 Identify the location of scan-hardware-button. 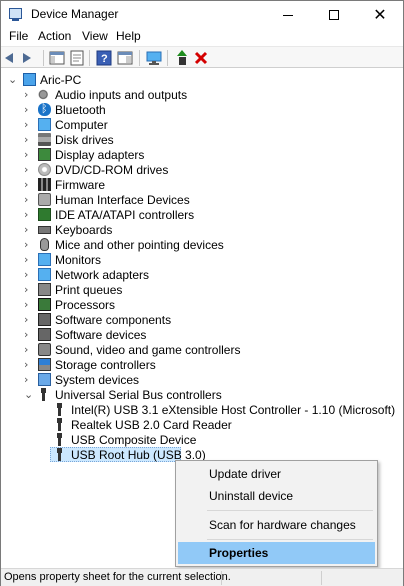
(154, 58).